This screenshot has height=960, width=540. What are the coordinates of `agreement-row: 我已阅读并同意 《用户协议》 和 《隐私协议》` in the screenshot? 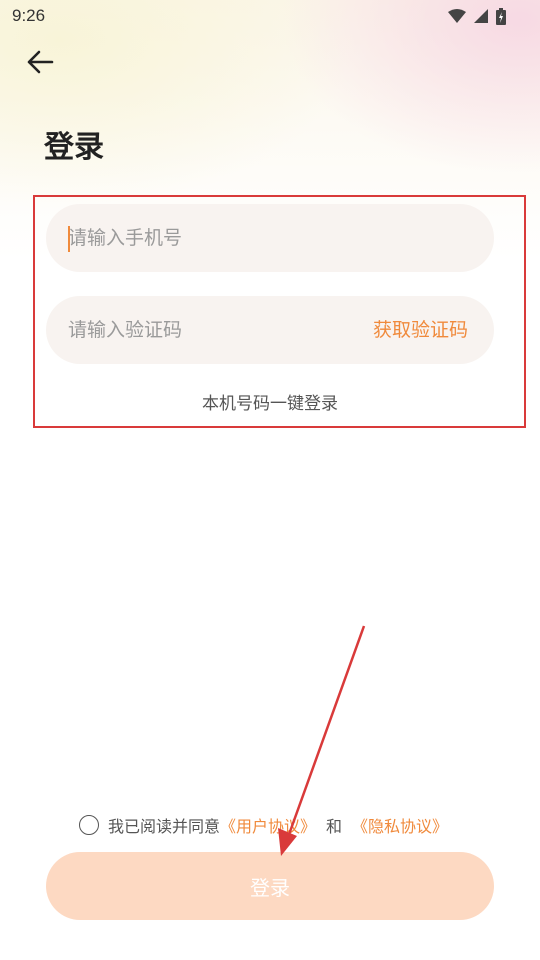 It's located at (263, 825).